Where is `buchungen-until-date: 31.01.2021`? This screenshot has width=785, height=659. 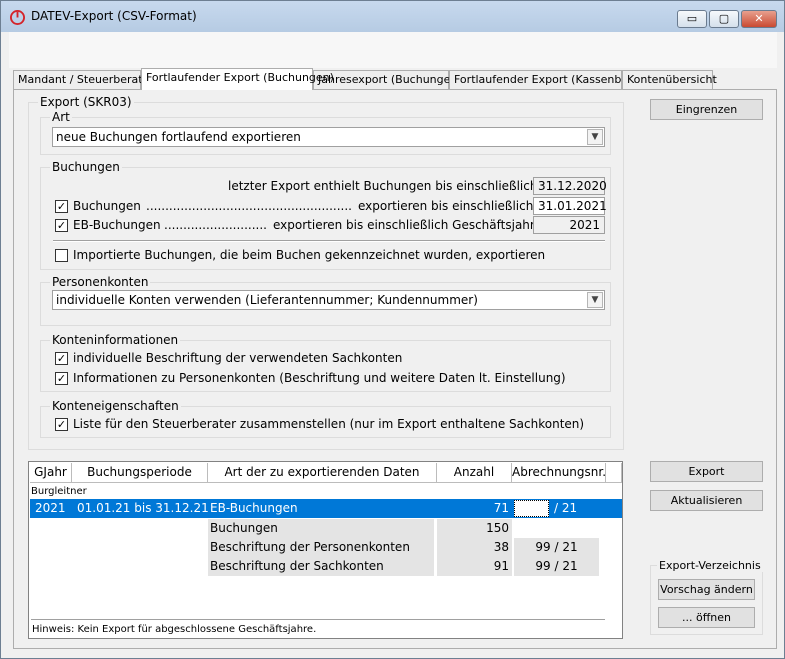 buchungen-until-date: 31.01.2021 is located at coordinates (570, 206).